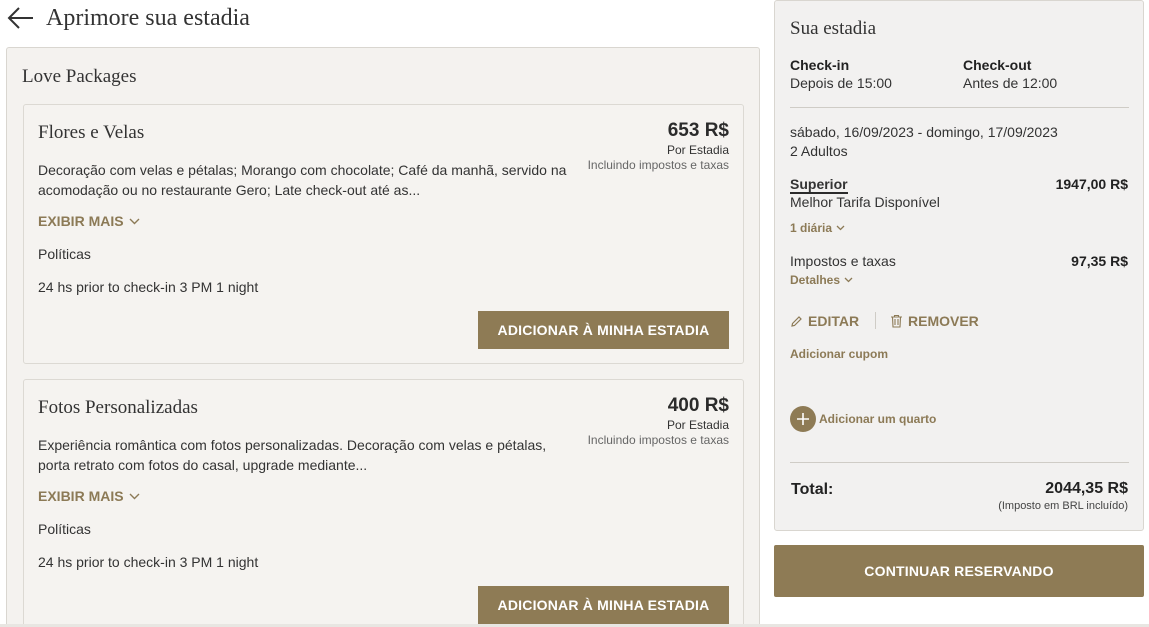  I want to click on edit-button: EDITAR, so click(824, 321).